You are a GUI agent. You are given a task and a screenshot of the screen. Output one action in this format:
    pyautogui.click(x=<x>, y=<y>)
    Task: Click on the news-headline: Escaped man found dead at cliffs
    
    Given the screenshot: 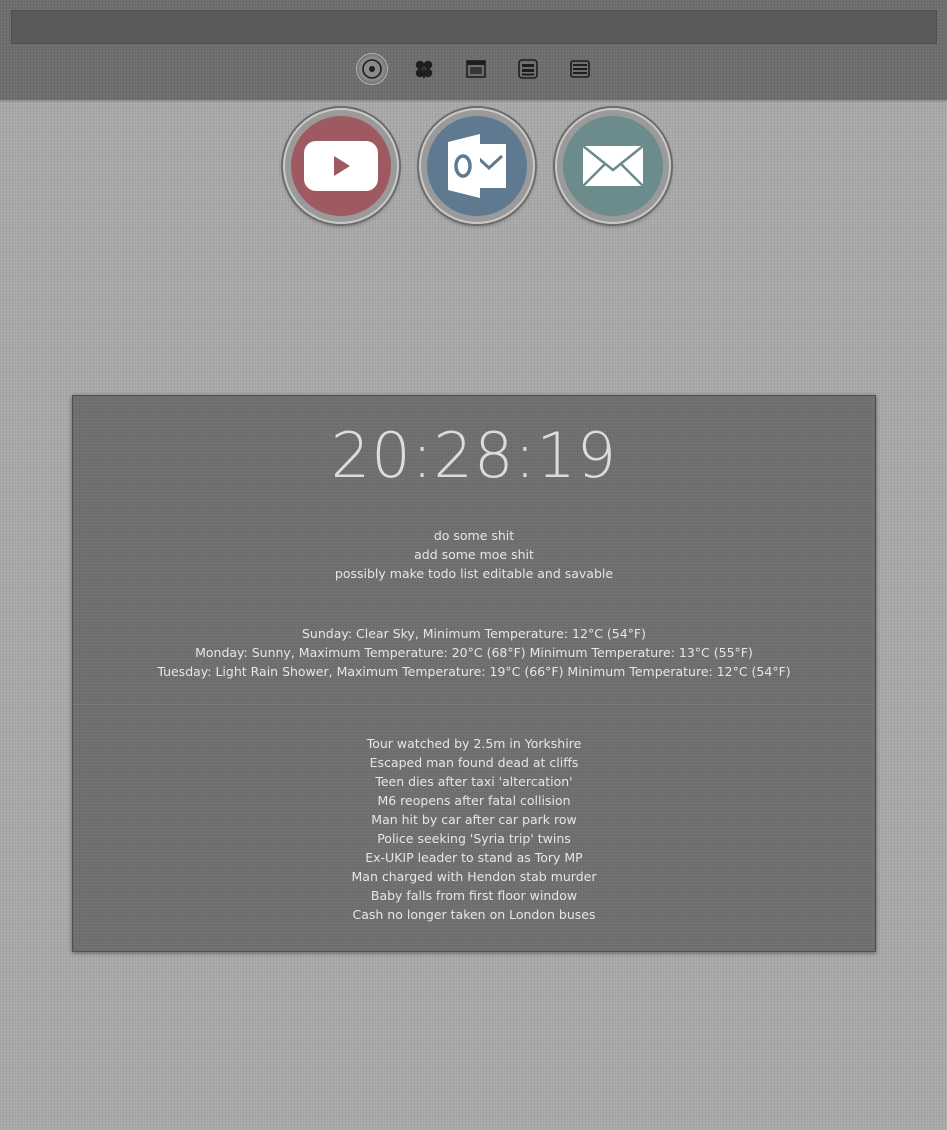 What is the action you would take?
    pyautogui.click(x=474, y=762)
    